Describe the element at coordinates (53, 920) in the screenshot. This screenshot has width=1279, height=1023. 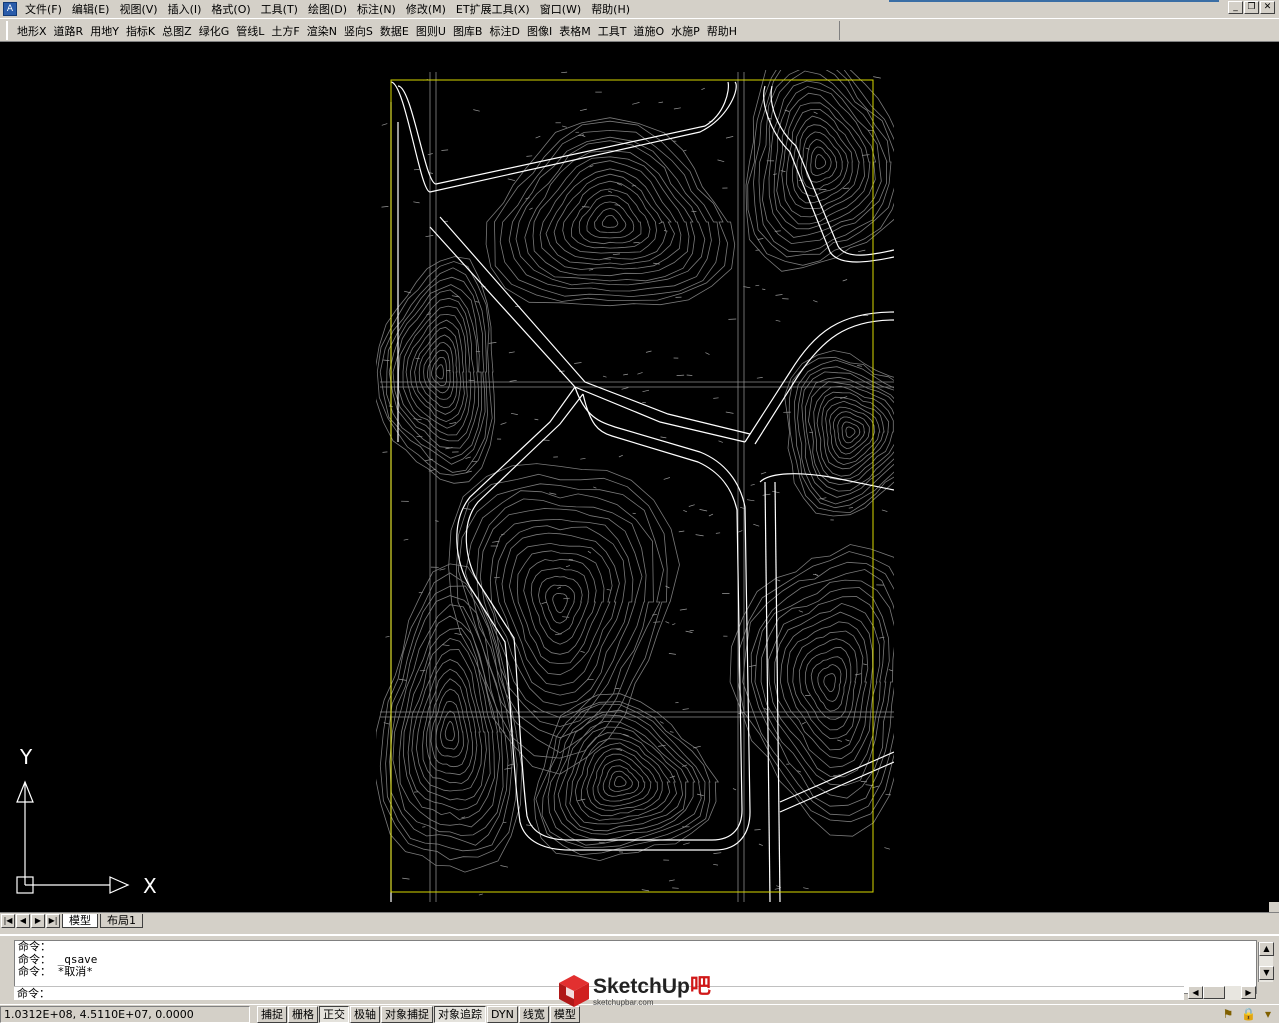
I see `last-tab-button: ▶|` at that location.